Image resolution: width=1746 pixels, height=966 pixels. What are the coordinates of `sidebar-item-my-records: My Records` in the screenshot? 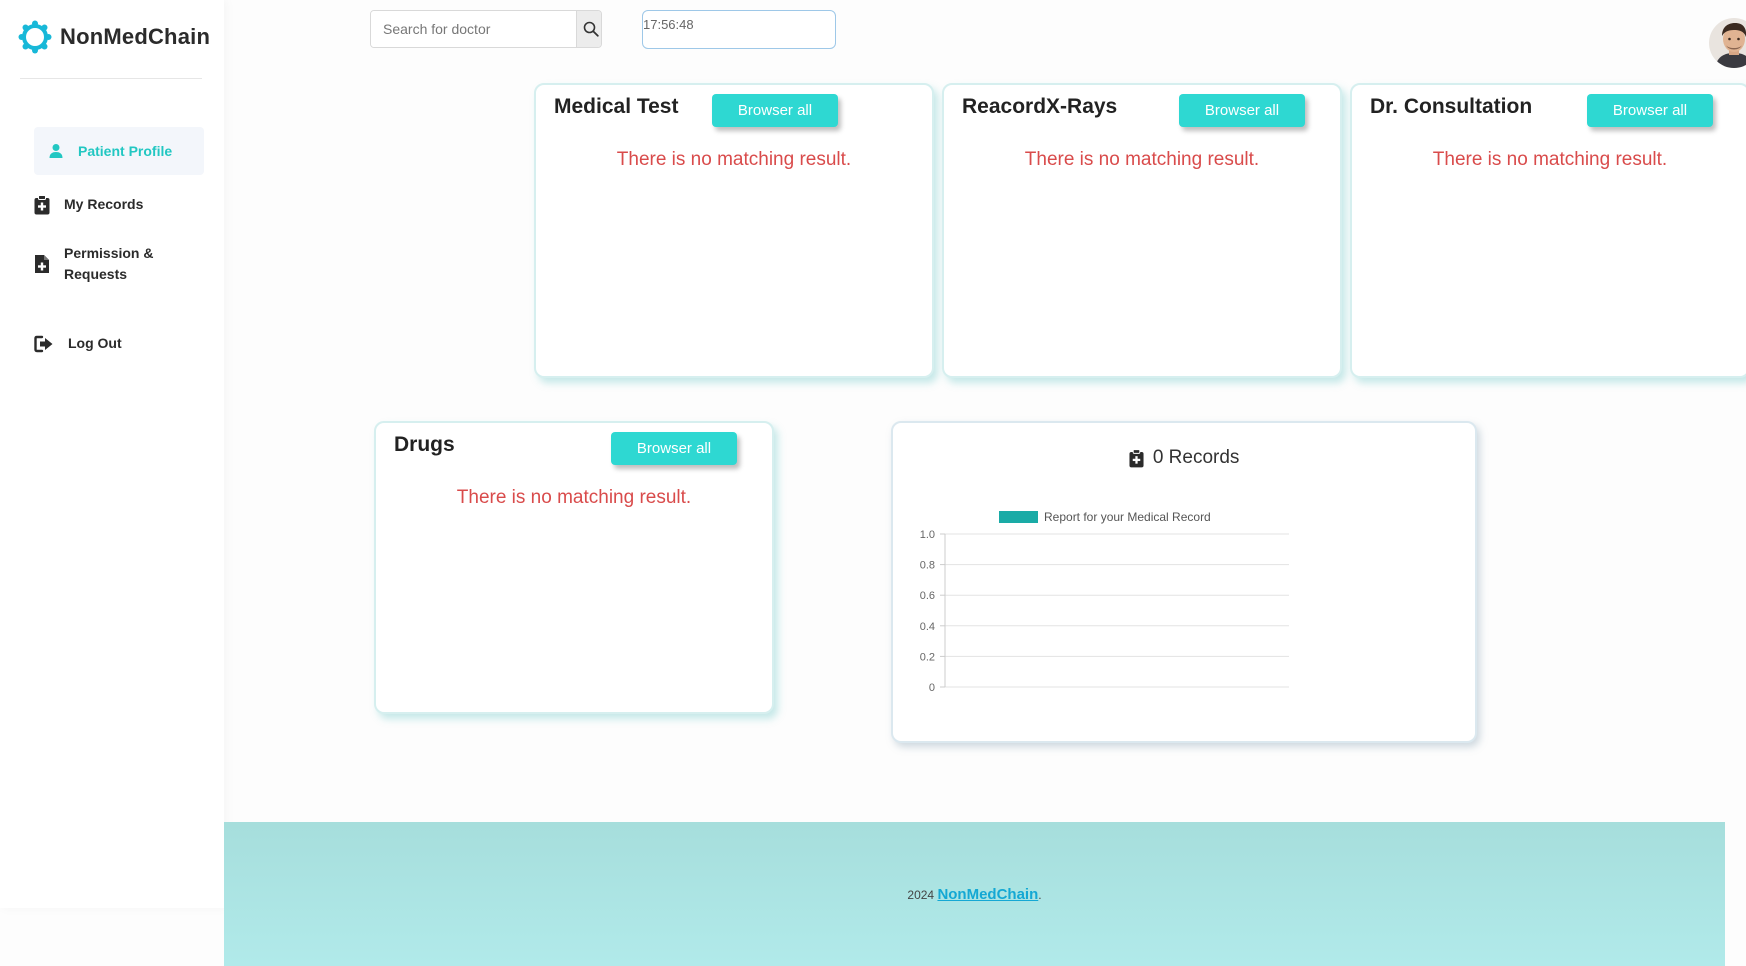 It's located at (119, 204).